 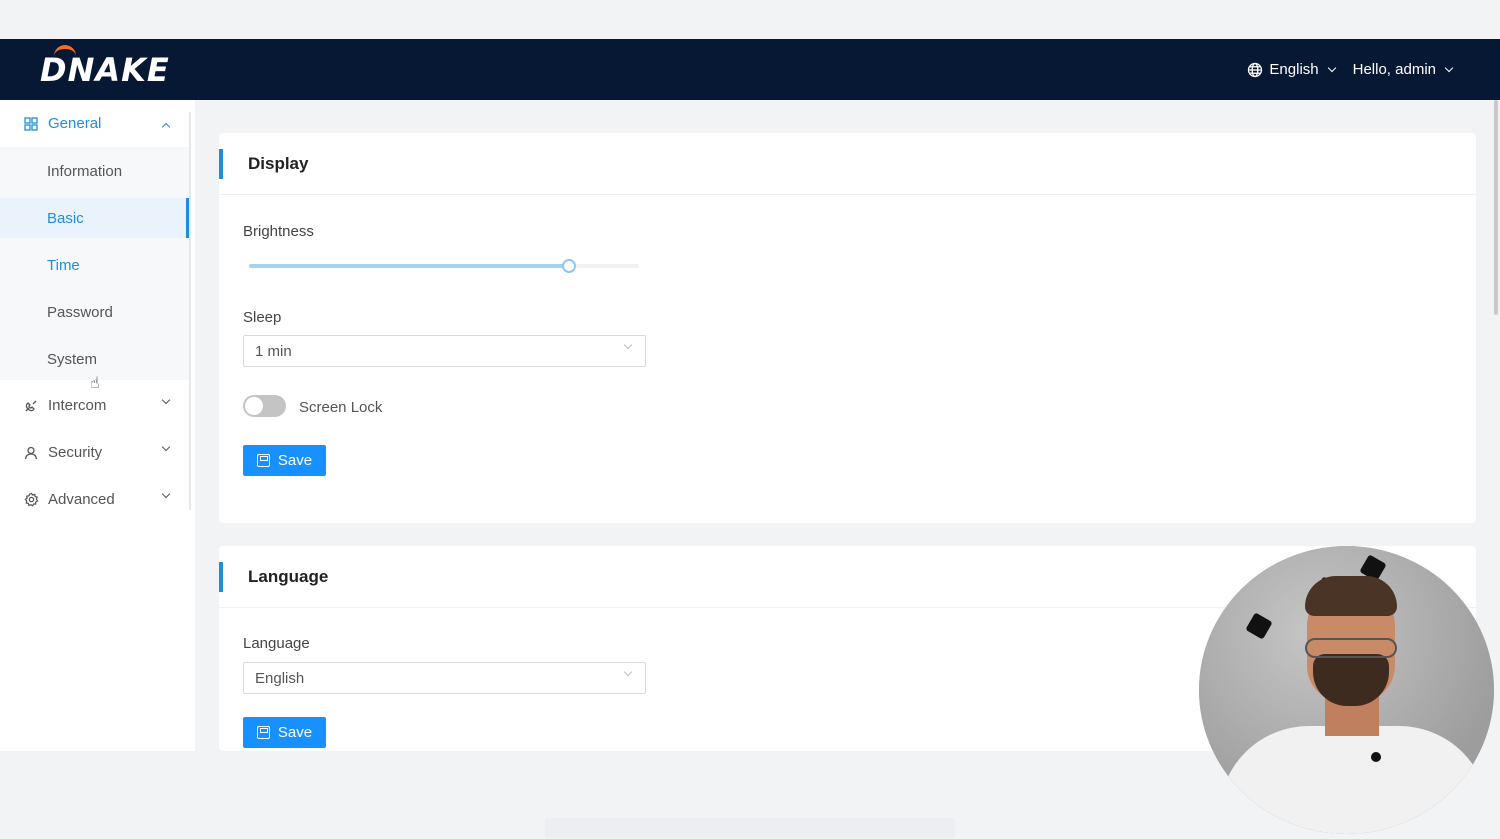 What do you see at coordinates (278, 231) in the screenshot?
I see `brightness-label: Brightness` at bounding box center [278, 231].